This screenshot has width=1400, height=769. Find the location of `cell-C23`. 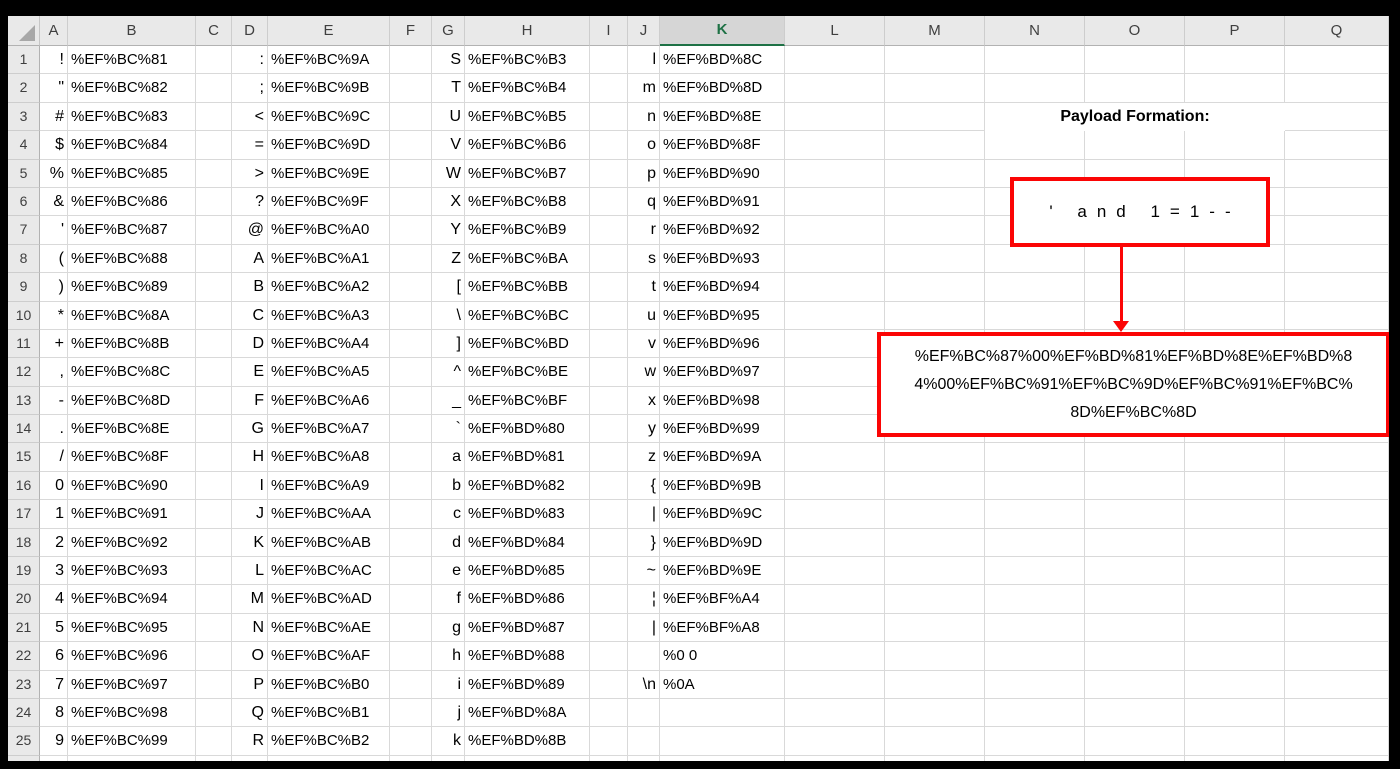

cell-C23 is located at coordinates (214, 684).